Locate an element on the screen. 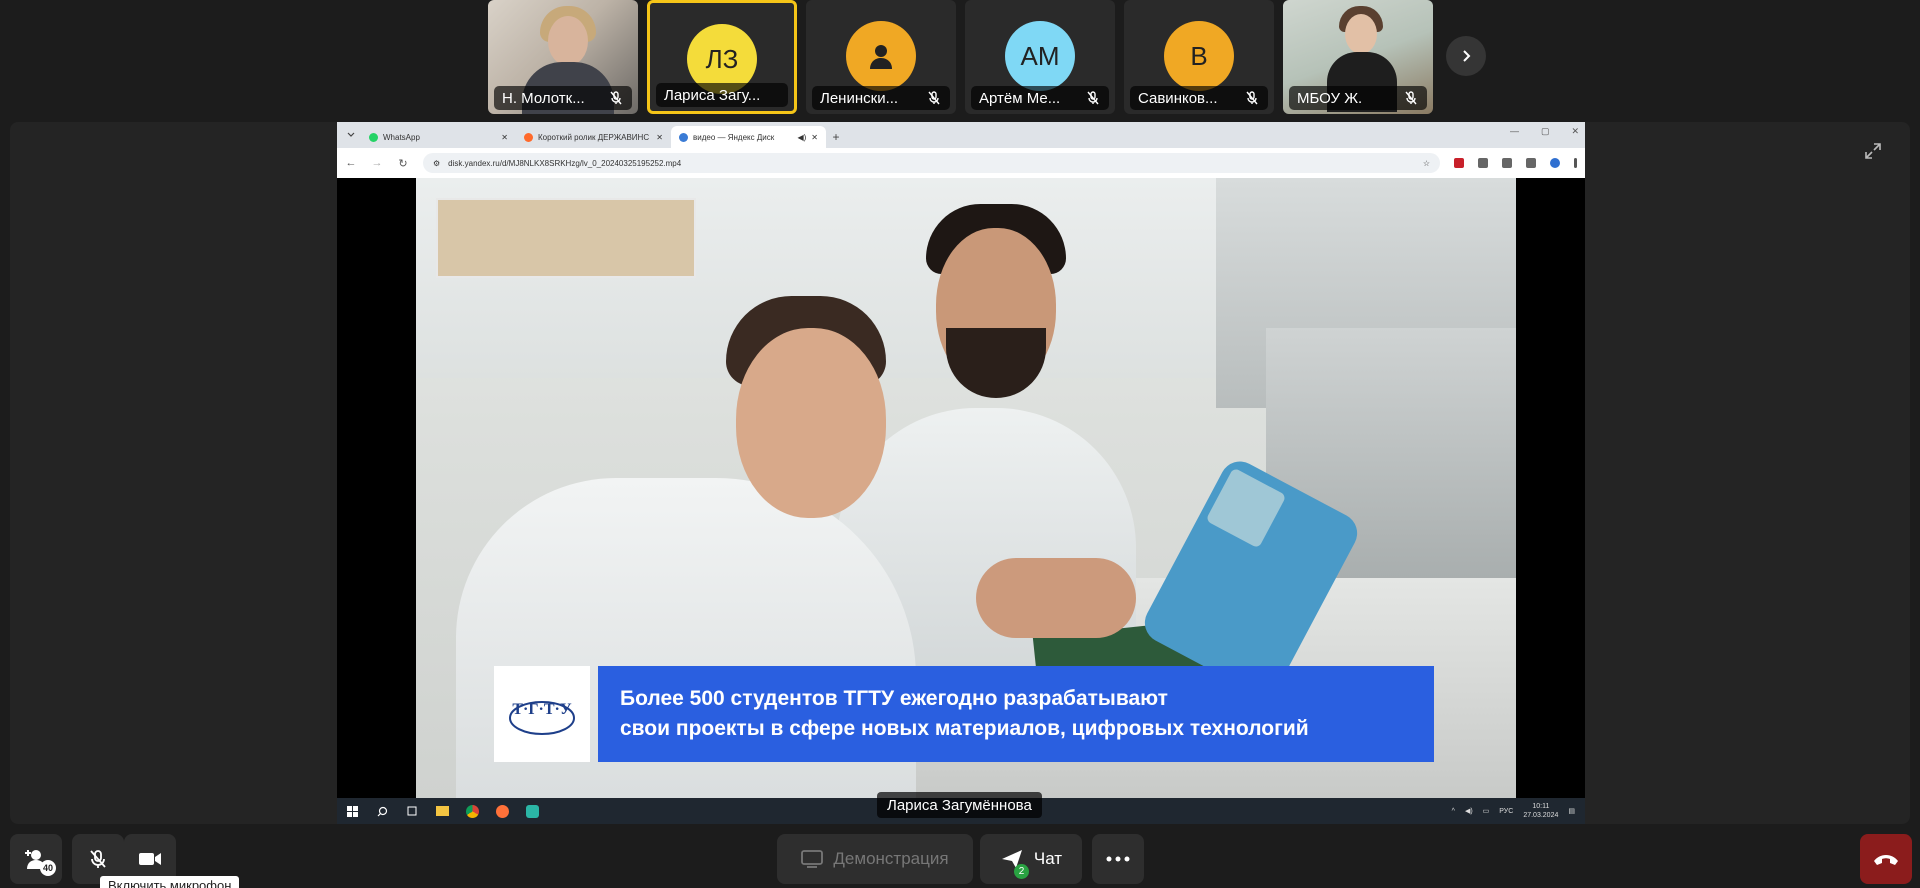  browser-tab-active: видео — Яндекс Диск ◀) ✕ is located at coordinates (748, 137).